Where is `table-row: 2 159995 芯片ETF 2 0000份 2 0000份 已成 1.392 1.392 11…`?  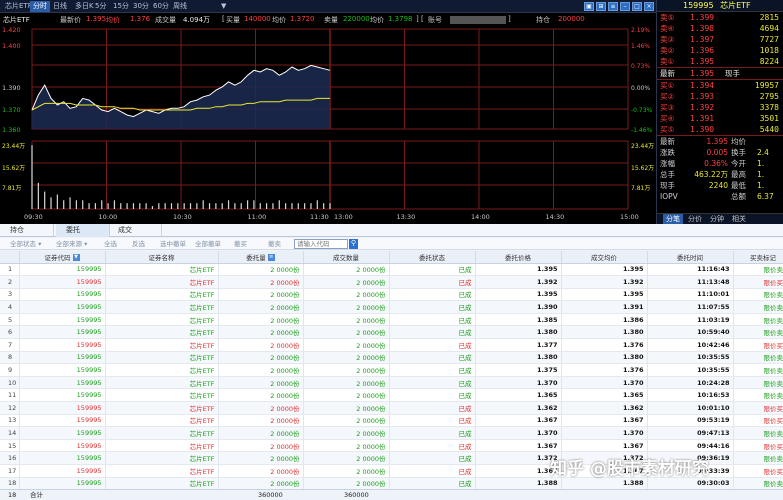
table-row: 2 159995 芯片ETF 2 0000份 2 0000份 已成 1.392 1.392 11… is located at coordinates (391, 282).